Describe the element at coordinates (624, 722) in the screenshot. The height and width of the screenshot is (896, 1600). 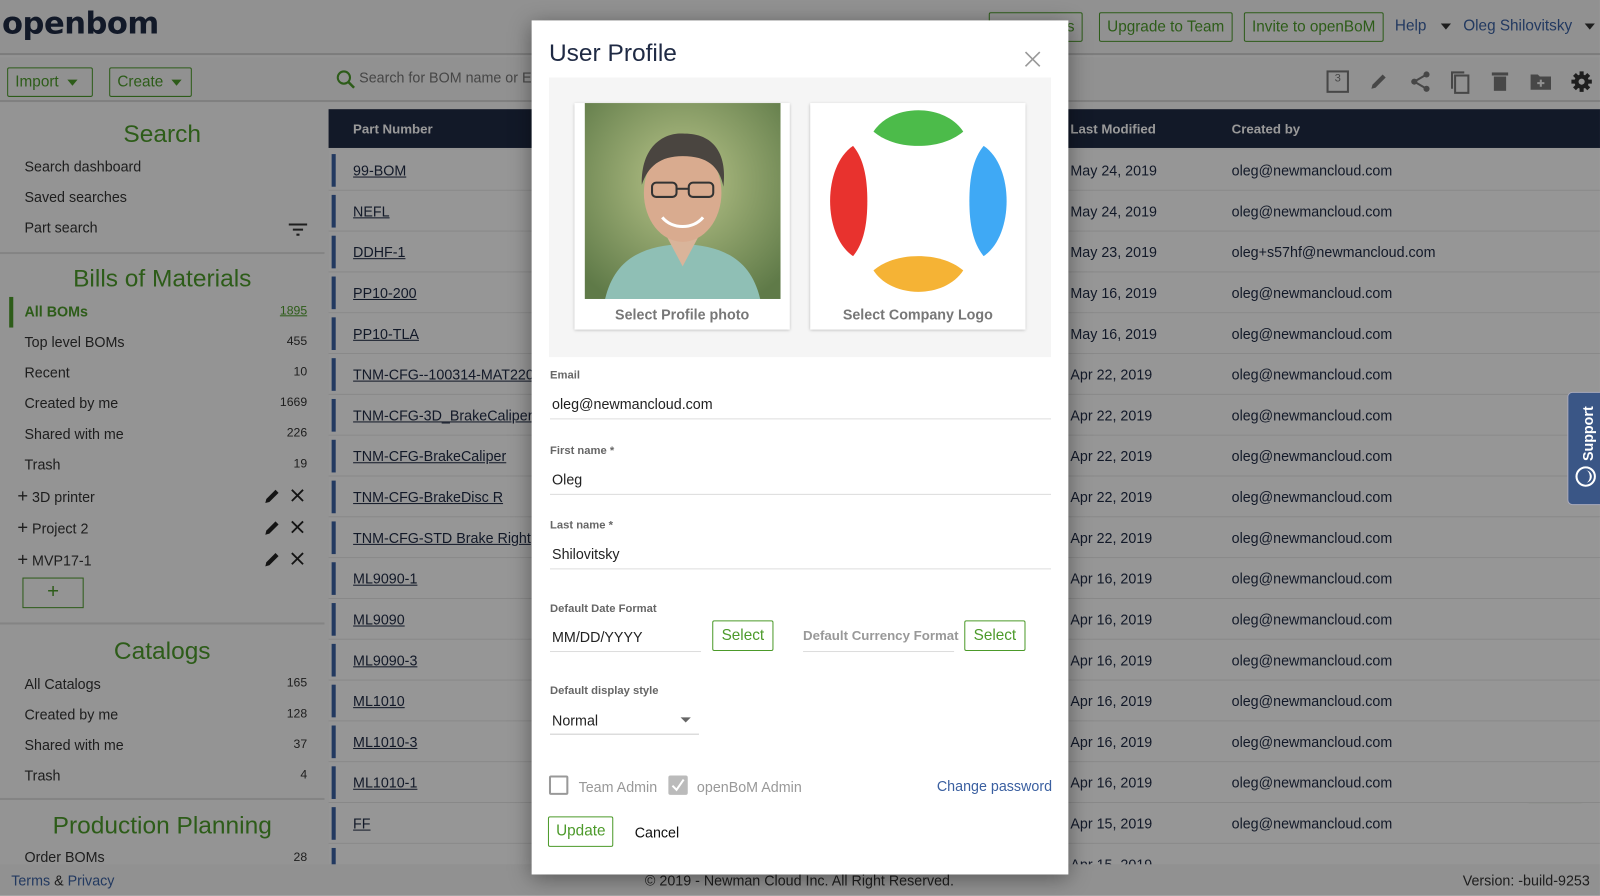
I see `display-style-select: Normal` at that location.